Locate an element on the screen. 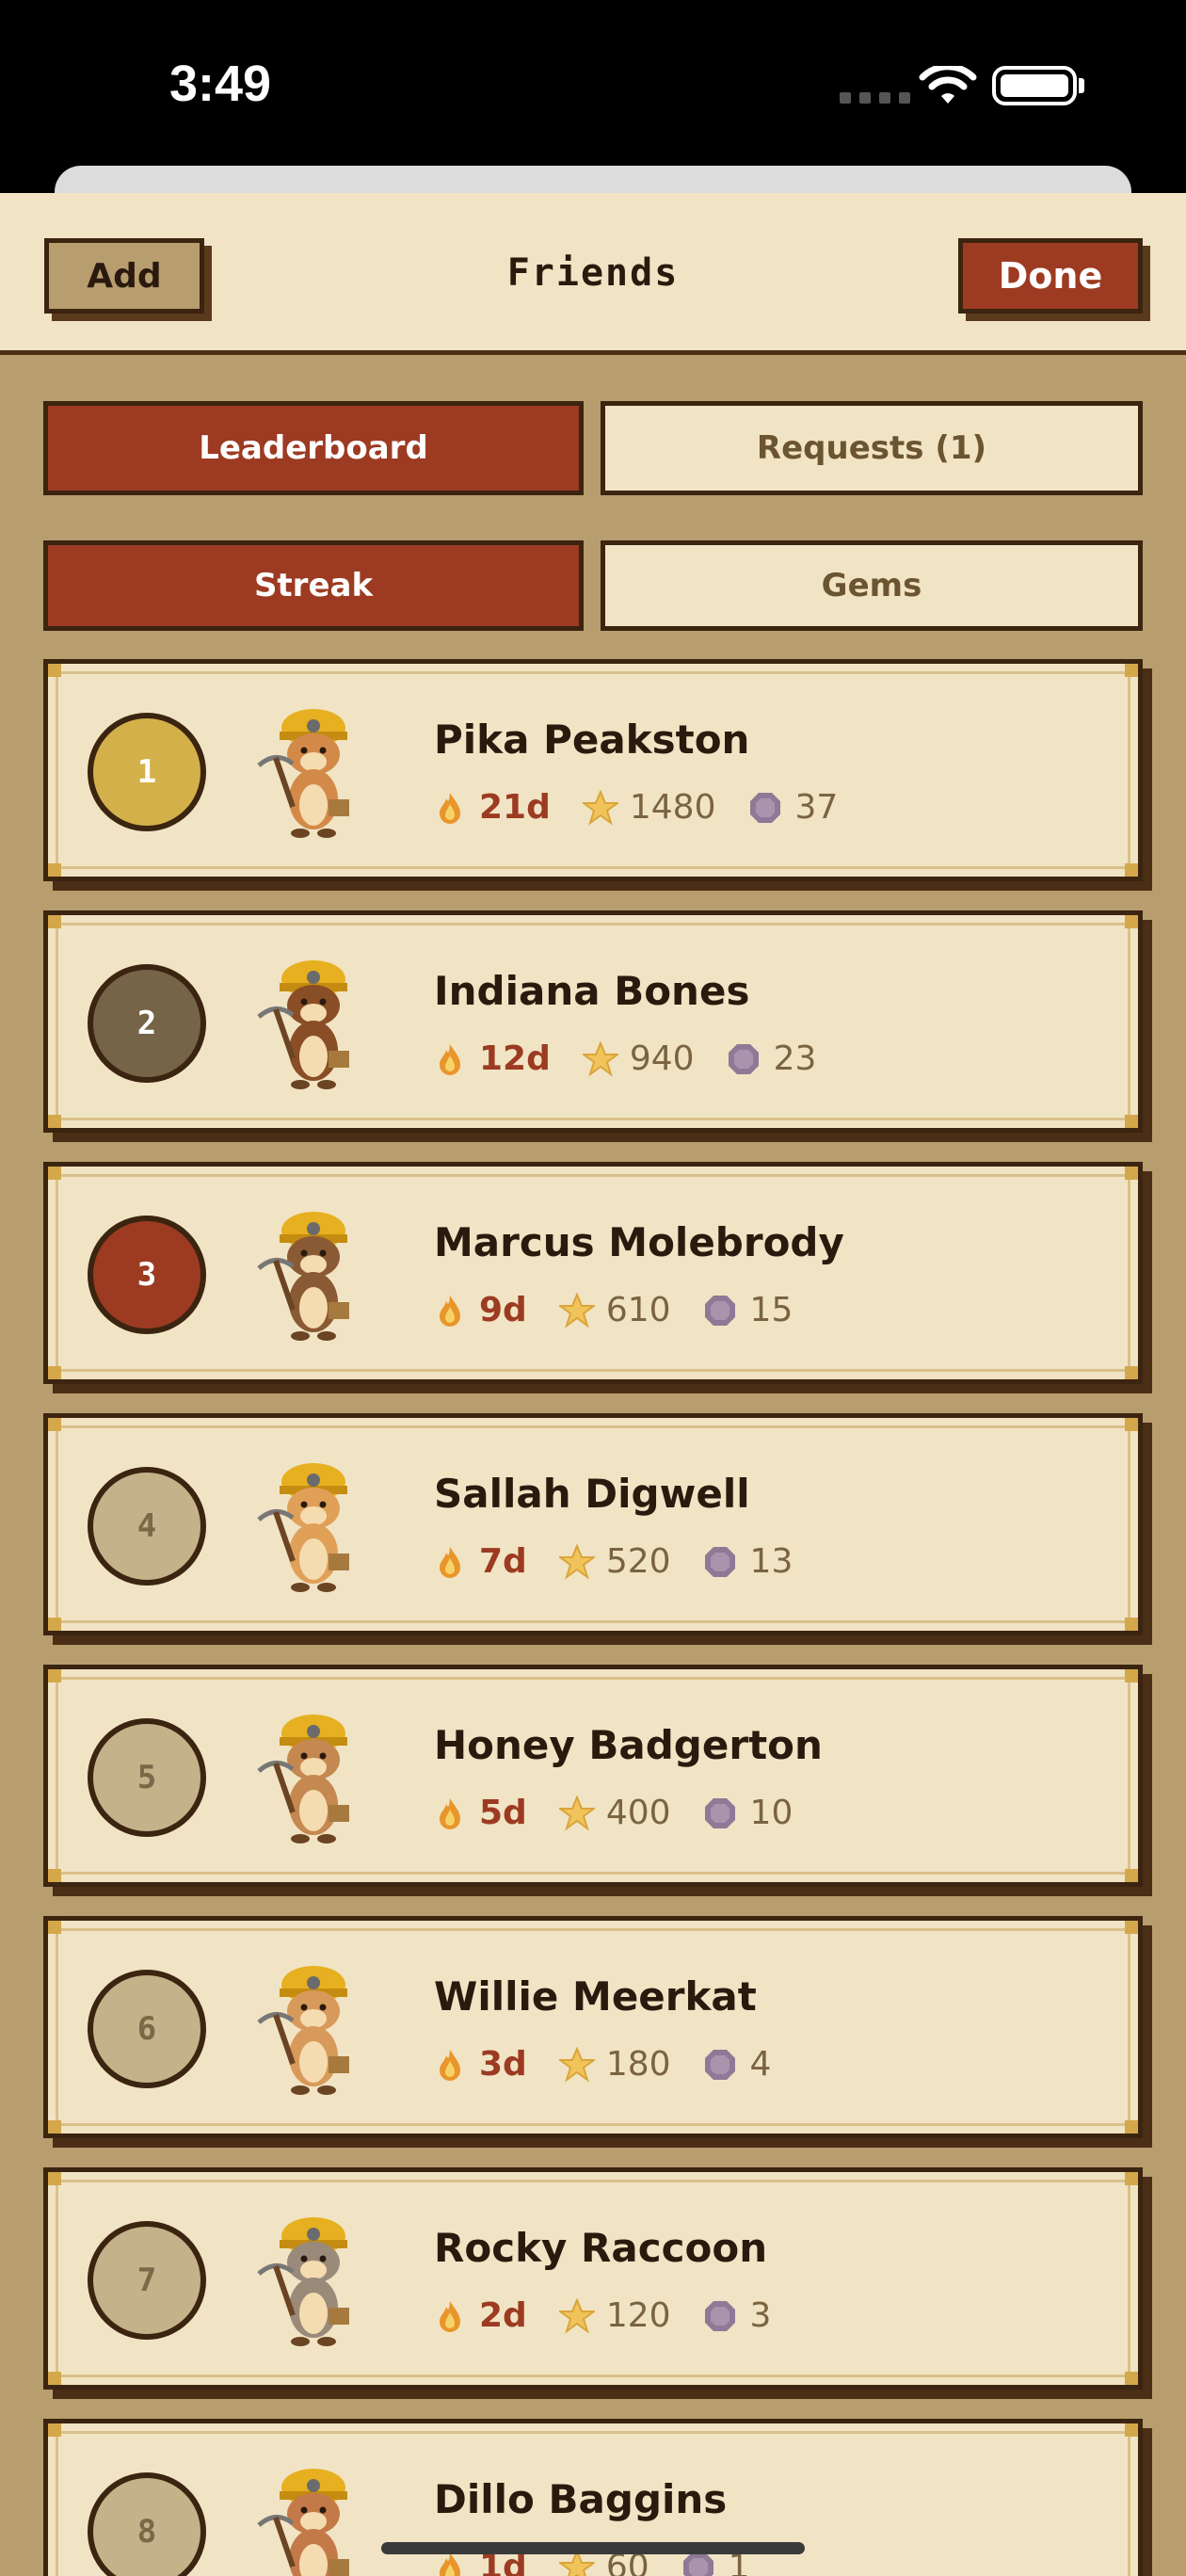  friend-stats: 3d 180 4 is located at coordinates (604, 2064).